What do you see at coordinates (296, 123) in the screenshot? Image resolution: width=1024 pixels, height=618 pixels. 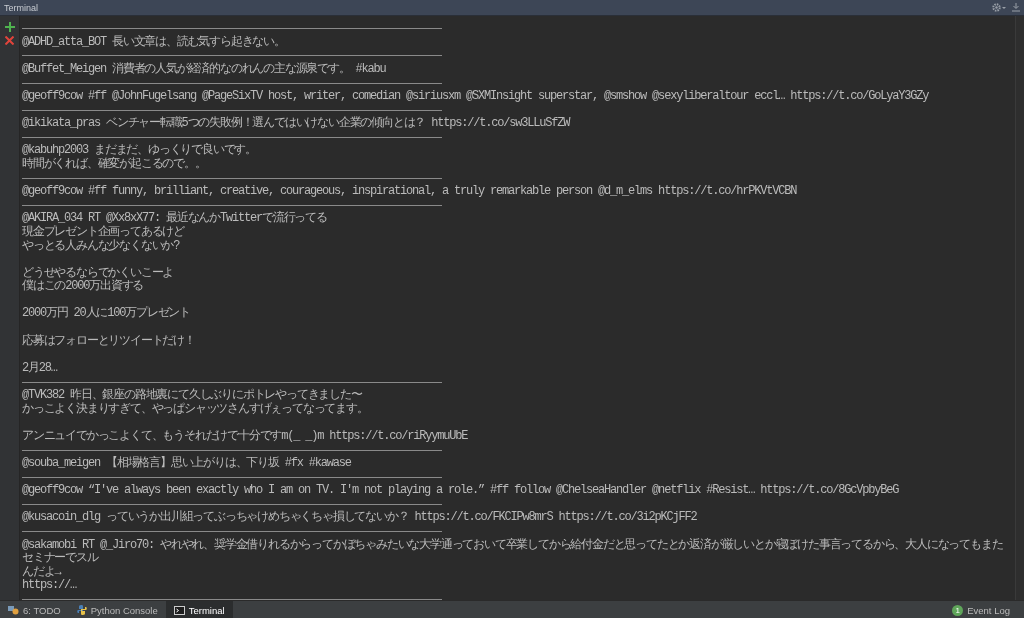 I see `terminal-line: @ikikata_pras ベンチャー転職5つの失敗例！選んではいけない企業の傾向とは？ https://t.co/sw3LLuSfZW` at bounding box center [296, 123].